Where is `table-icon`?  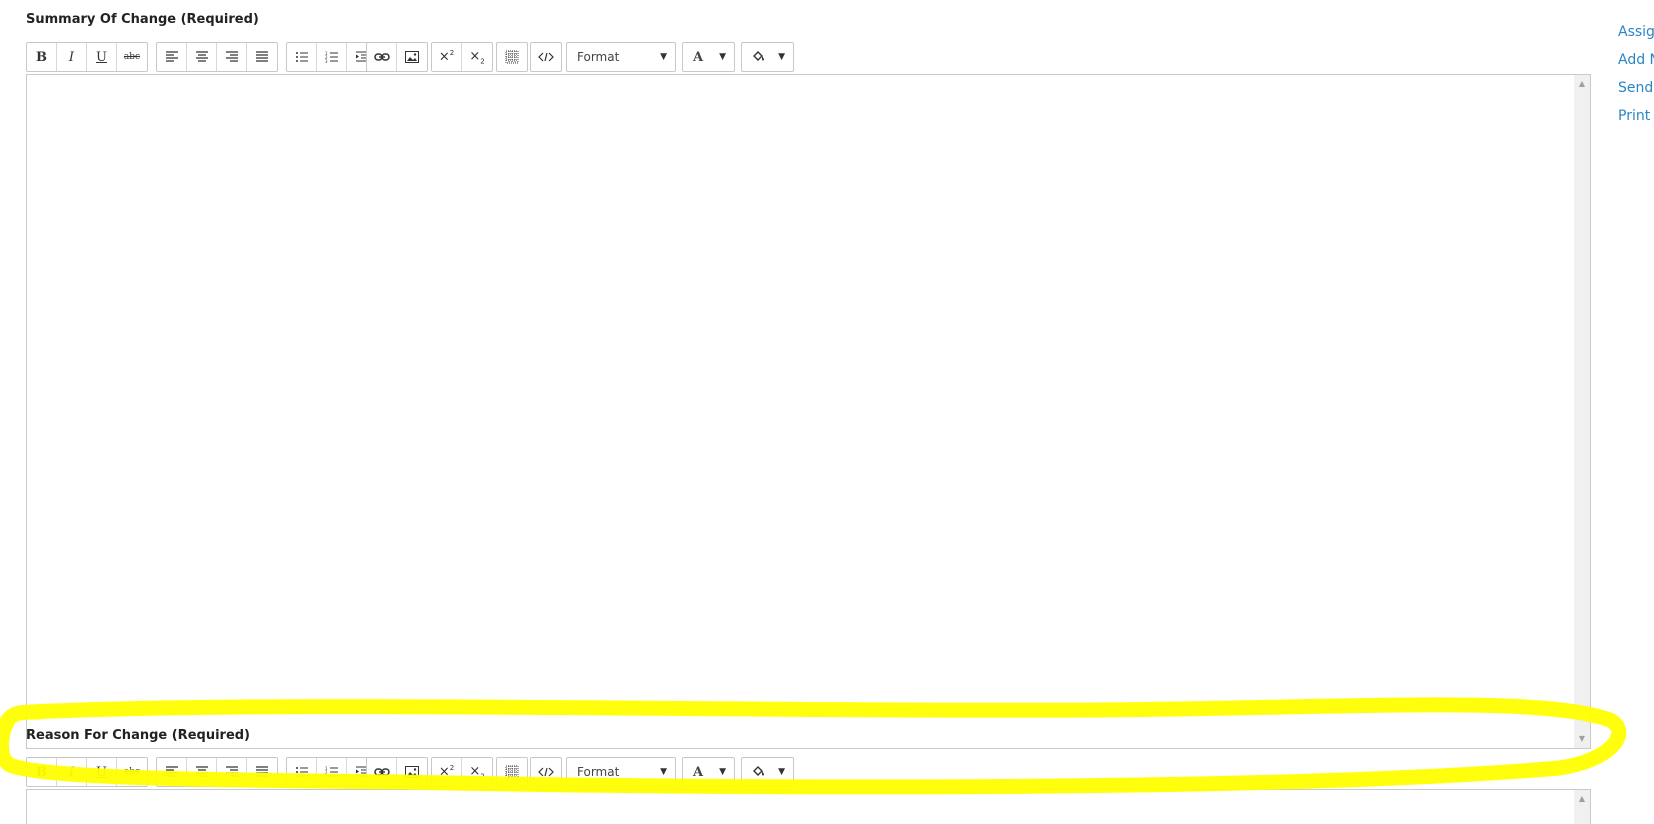
table-icon is located at coordinates (512, 772).